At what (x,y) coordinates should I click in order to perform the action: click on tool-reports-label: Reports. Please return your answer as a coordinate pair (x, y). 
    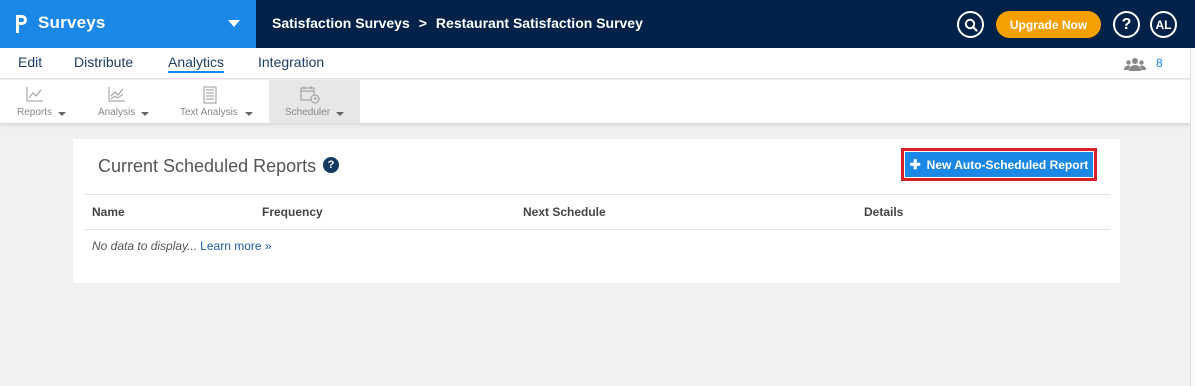
    Looking at the image, I should click on (35, 112).